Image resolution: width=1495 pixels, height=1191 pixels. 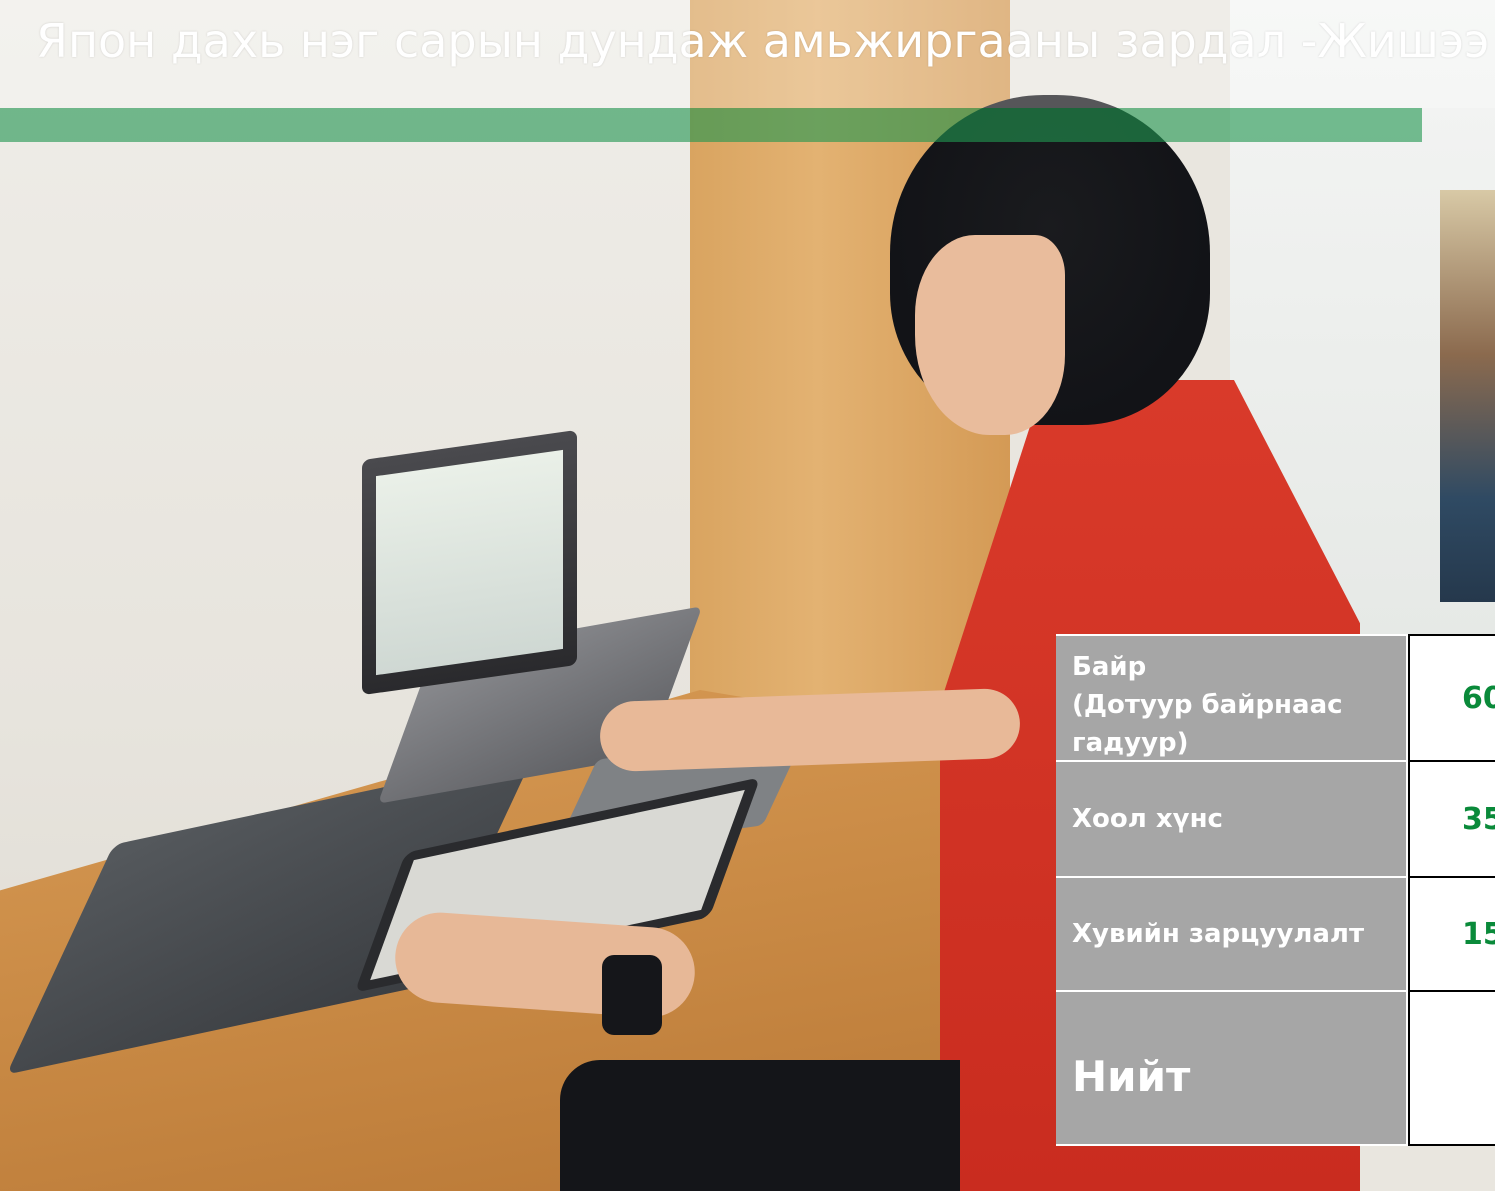 What do you see at coordinates (1451, 818) in the screenshot?
I see `row-value: 35` at bounding box center [1451, 818].